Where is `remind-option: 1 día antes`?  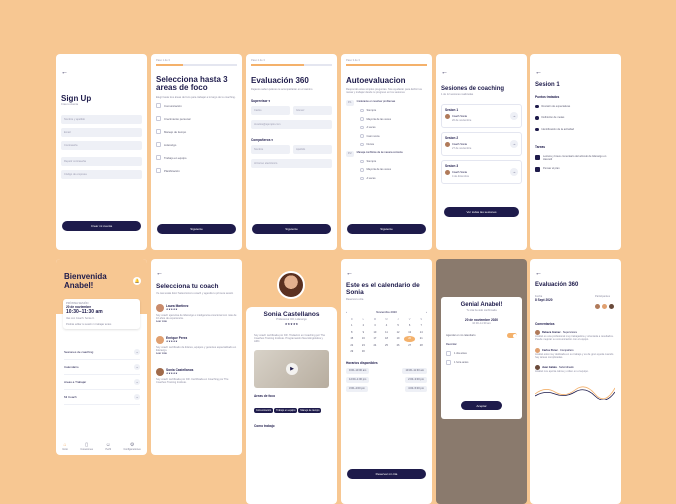
remind-option: 1 día antes is located at coordinates (481, 353).